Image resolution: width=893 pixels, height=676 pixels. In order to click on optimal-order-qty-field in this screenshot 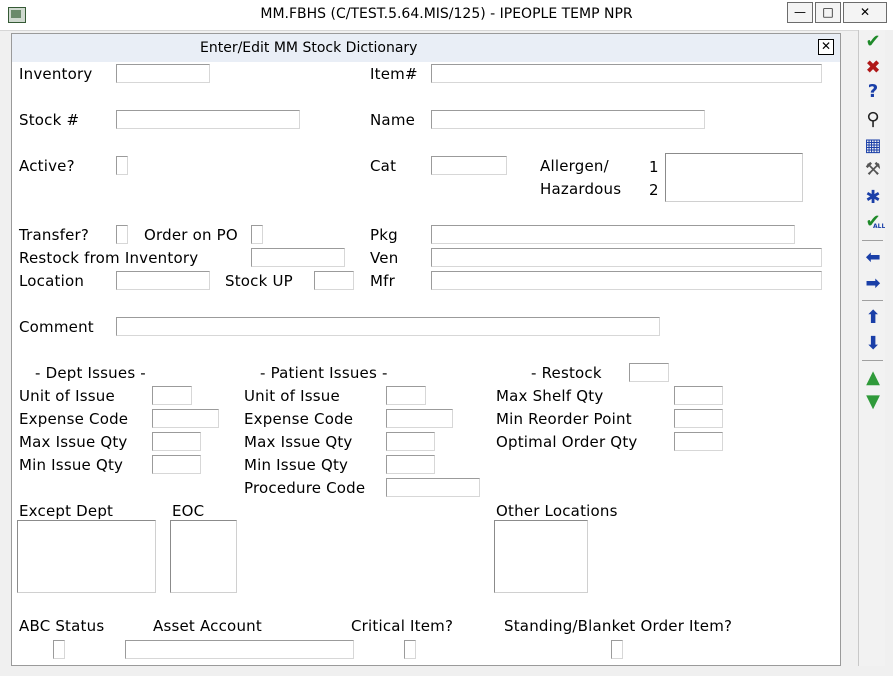, I will do `click(698, 441)`.